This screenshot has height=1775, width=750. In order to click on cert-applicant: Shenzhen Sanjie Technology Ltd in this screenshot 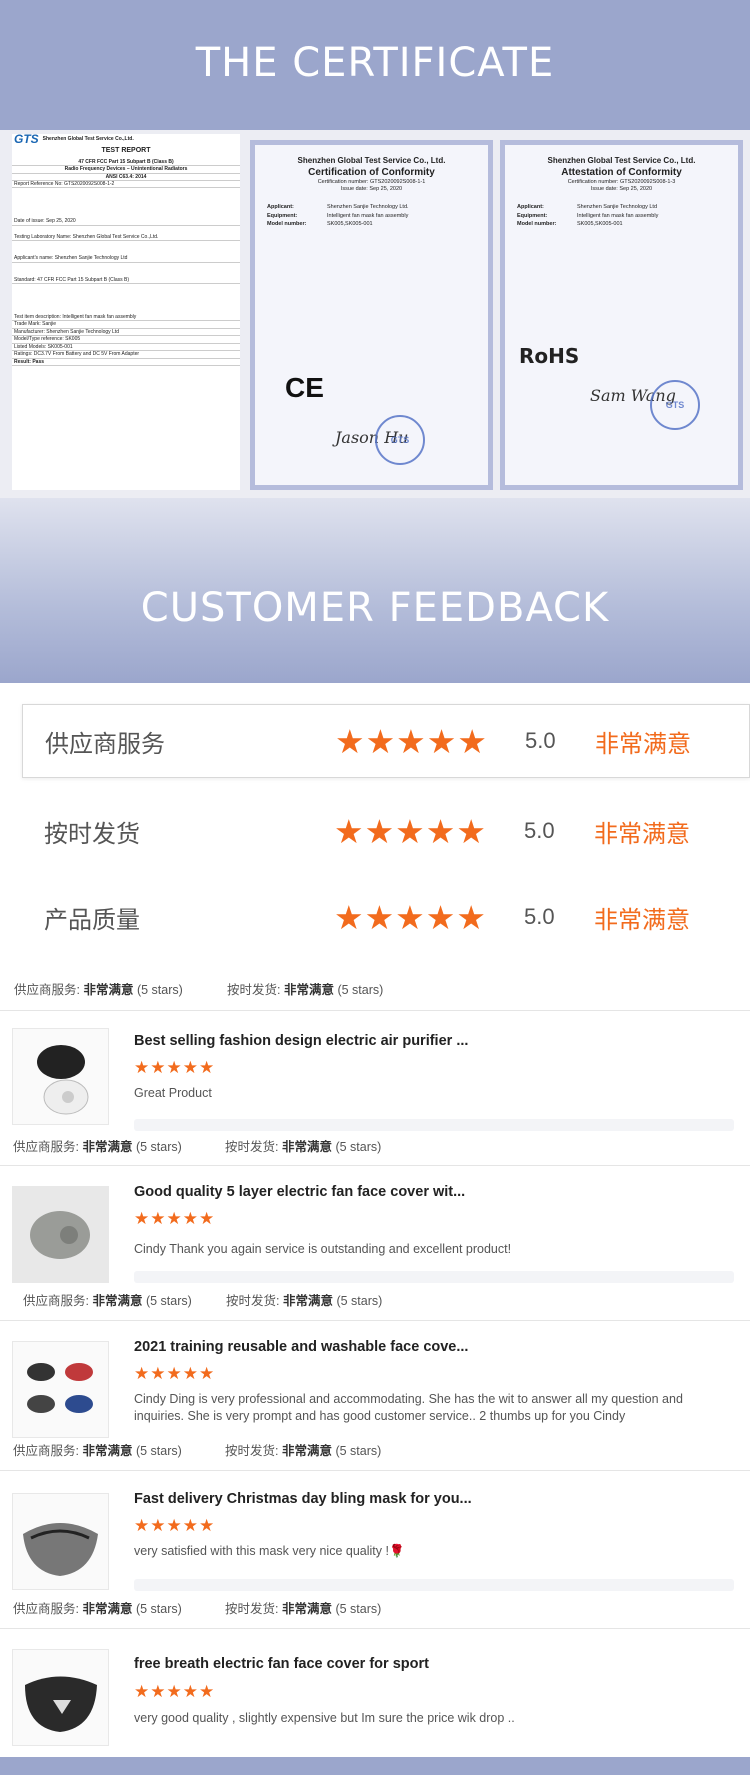, I will do `click(617, 207)`.